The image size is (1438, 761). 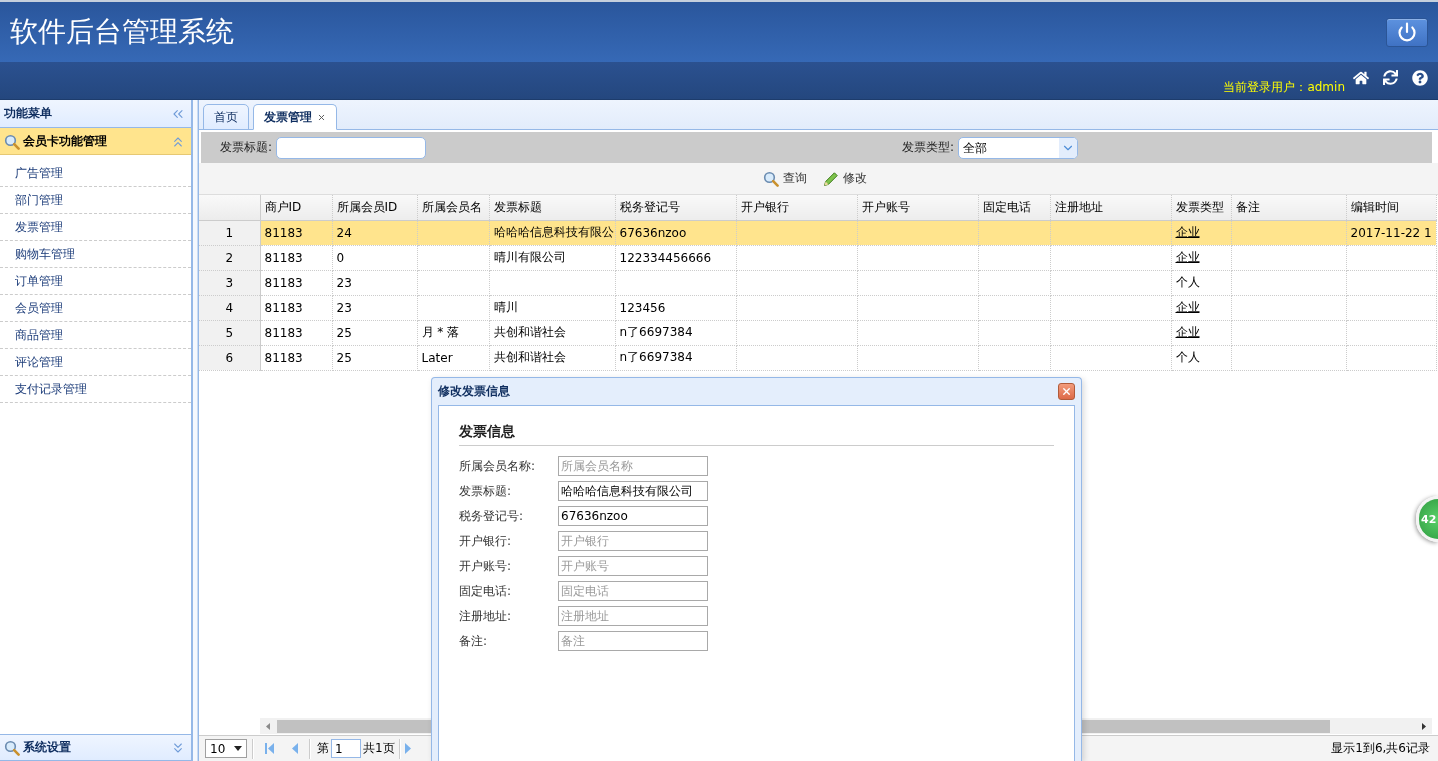 What do you see at coordinates (269, 748) in the screenshot?
I see `first-page-icon` at bounding box center [269, 748].